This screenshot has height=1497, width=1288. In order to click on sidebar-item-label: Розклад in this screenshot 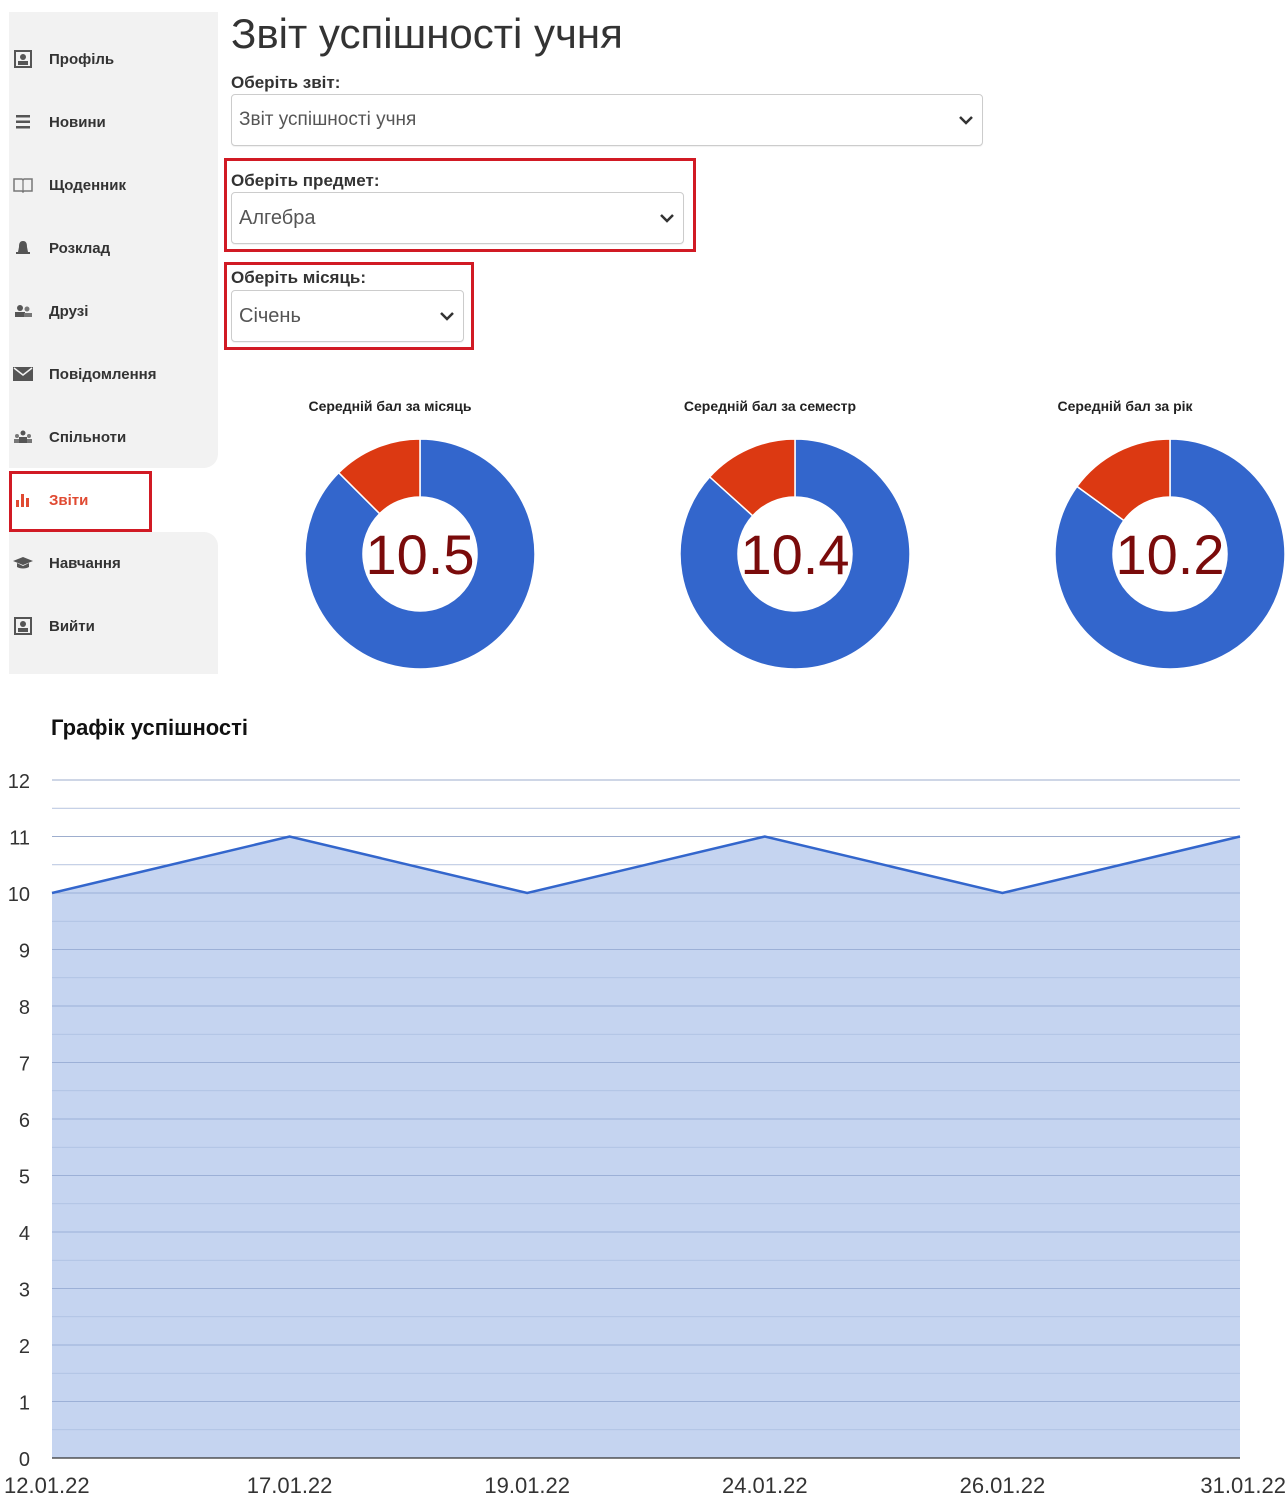, I will do `click(80, 248)`.